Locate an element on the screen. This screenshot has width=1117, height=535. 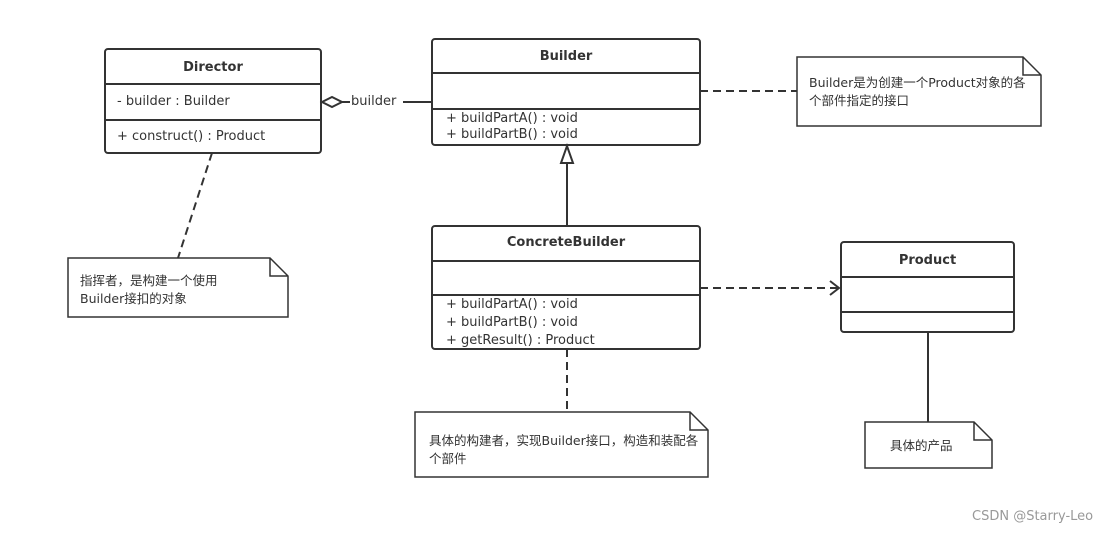
note-concrete-builder: 具体的构建者，实现Builder接口，构造和装配各个部件 is located at coordinates (564, 449).